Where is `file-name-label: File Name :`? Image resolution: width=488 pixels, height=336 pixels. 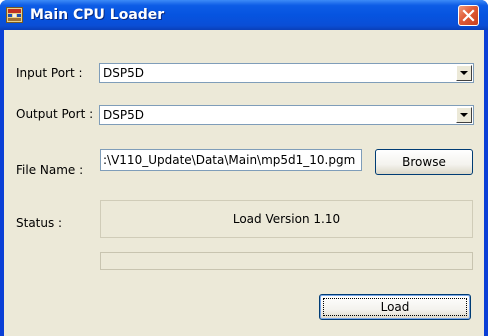
file-name-label: File Name : is located at coordinates (50, 170).